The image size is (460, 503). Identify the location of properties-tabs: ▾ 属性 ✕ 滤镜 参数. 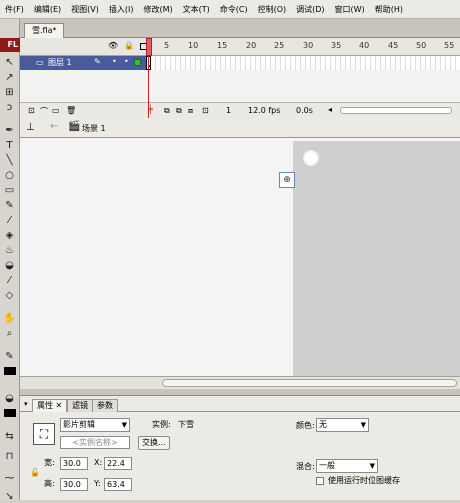
(240, 405).